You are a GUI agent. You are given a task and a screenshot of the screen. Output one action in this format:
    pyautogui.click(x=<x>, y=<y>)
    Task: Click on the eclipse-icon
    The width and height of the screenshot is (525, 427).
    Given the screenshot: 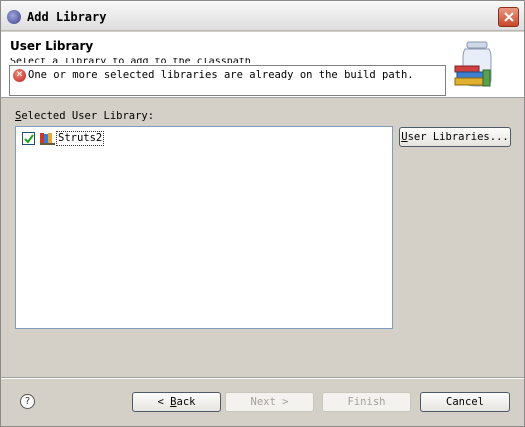 What is the action you would take?
    pyautogui.click(x=14, y=17)
    